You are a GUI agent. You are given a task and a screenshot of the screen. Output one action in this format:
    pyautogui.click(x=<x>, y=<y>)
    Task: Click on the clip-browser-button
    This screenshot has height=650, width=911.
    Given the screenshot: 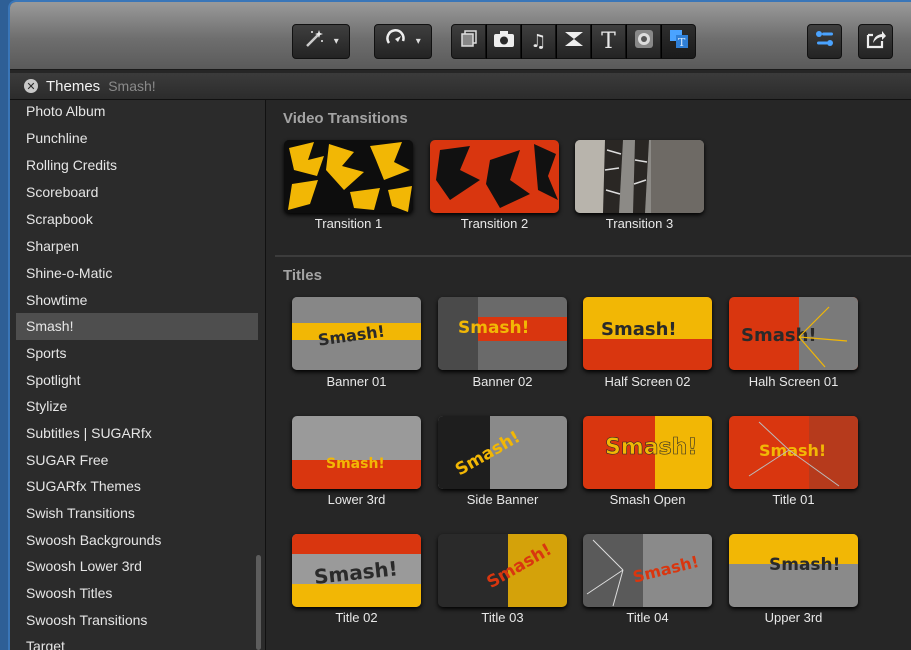 What is the action you would take?
    pyautogui.click(x=468, y=41)
    